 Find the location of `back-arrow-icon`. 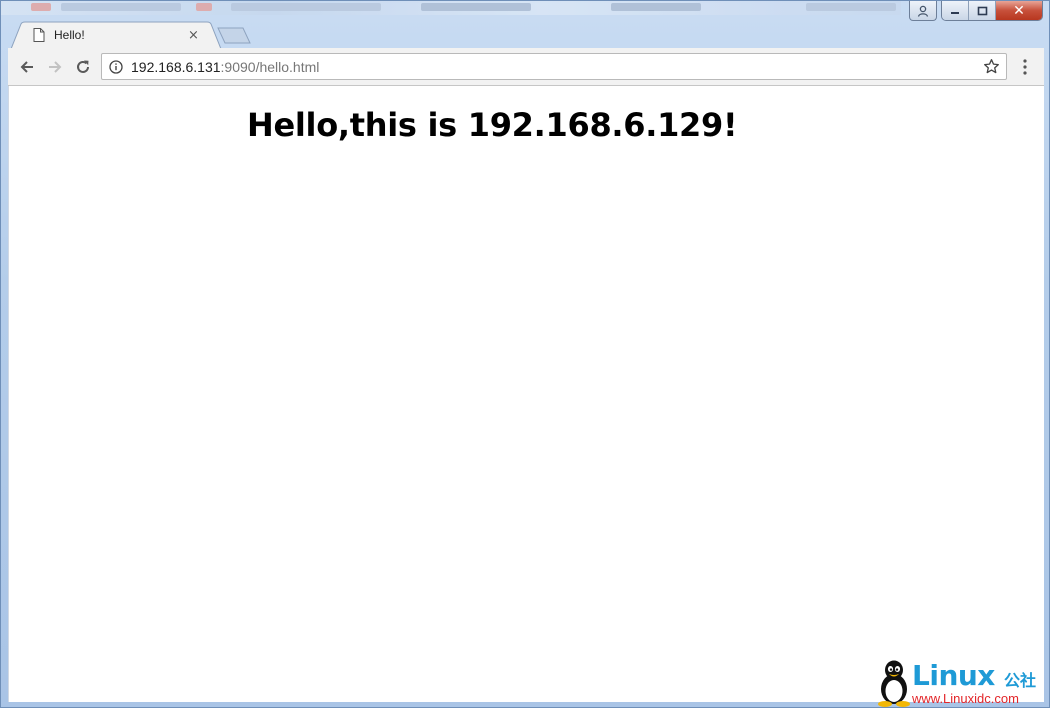

back-arrow-icon is located at coordinates (26, 67).